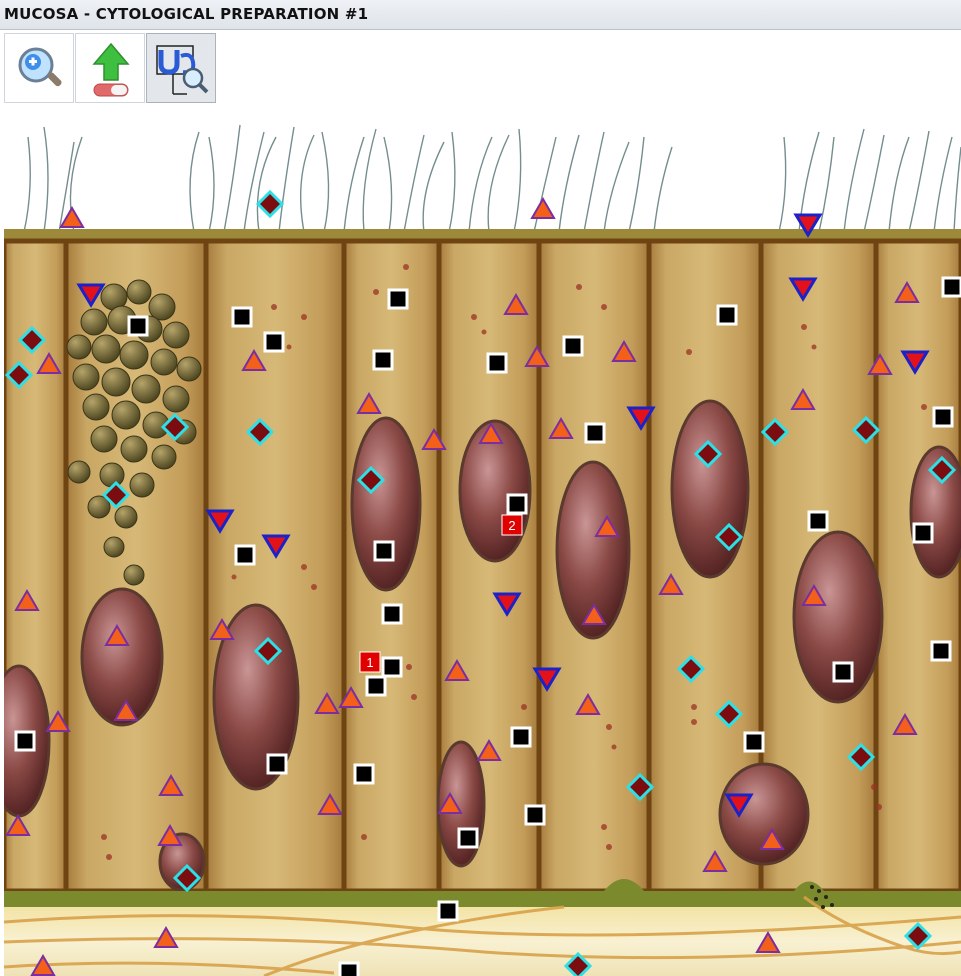  I want to click on inspect-tool-button, so click(181, 68).